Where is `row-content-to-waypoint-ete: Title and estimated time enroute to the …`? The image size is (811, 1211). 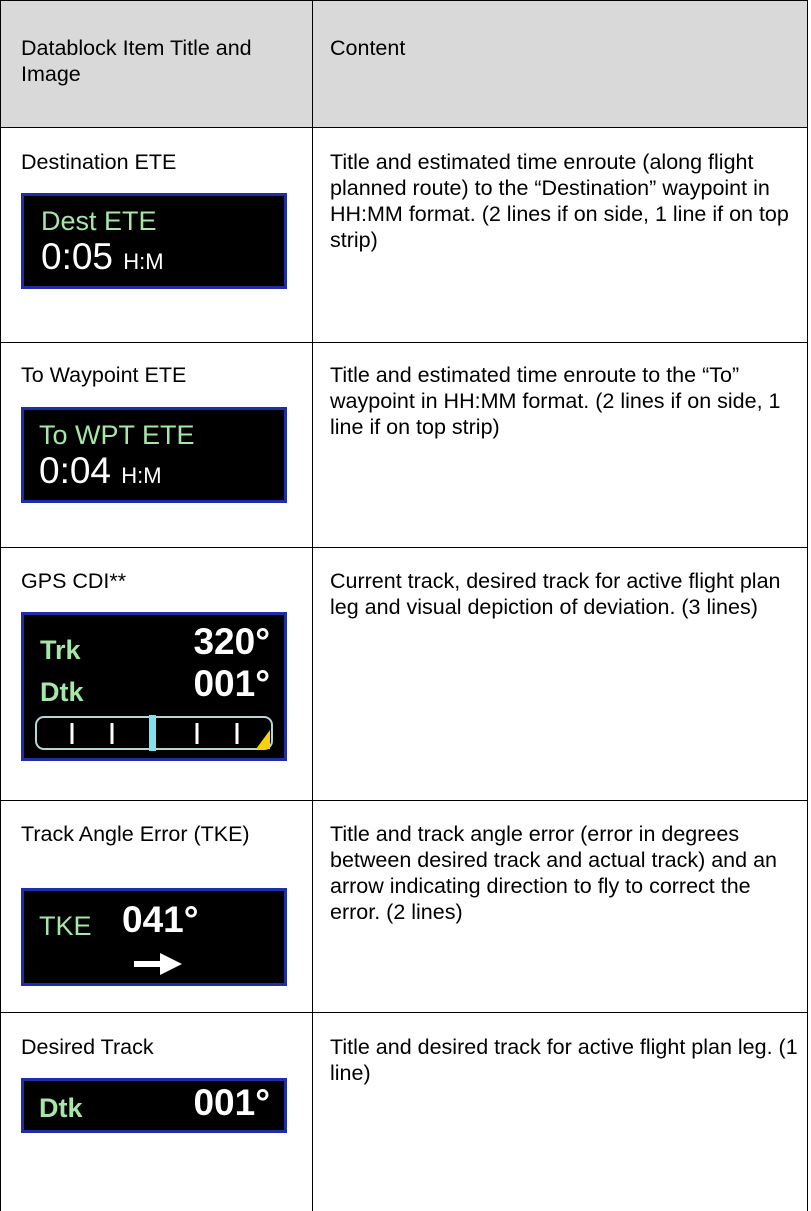
row-content-to-waypoint-ete: Title and estimated time enroute to the … is located at coordinates (555, 401).